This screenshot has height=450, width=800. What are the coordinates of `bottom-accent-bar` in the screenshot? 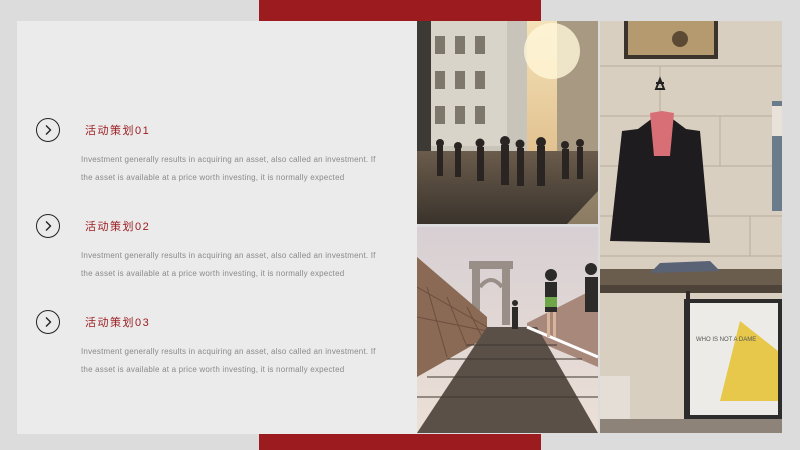 It's located at (400, 442).